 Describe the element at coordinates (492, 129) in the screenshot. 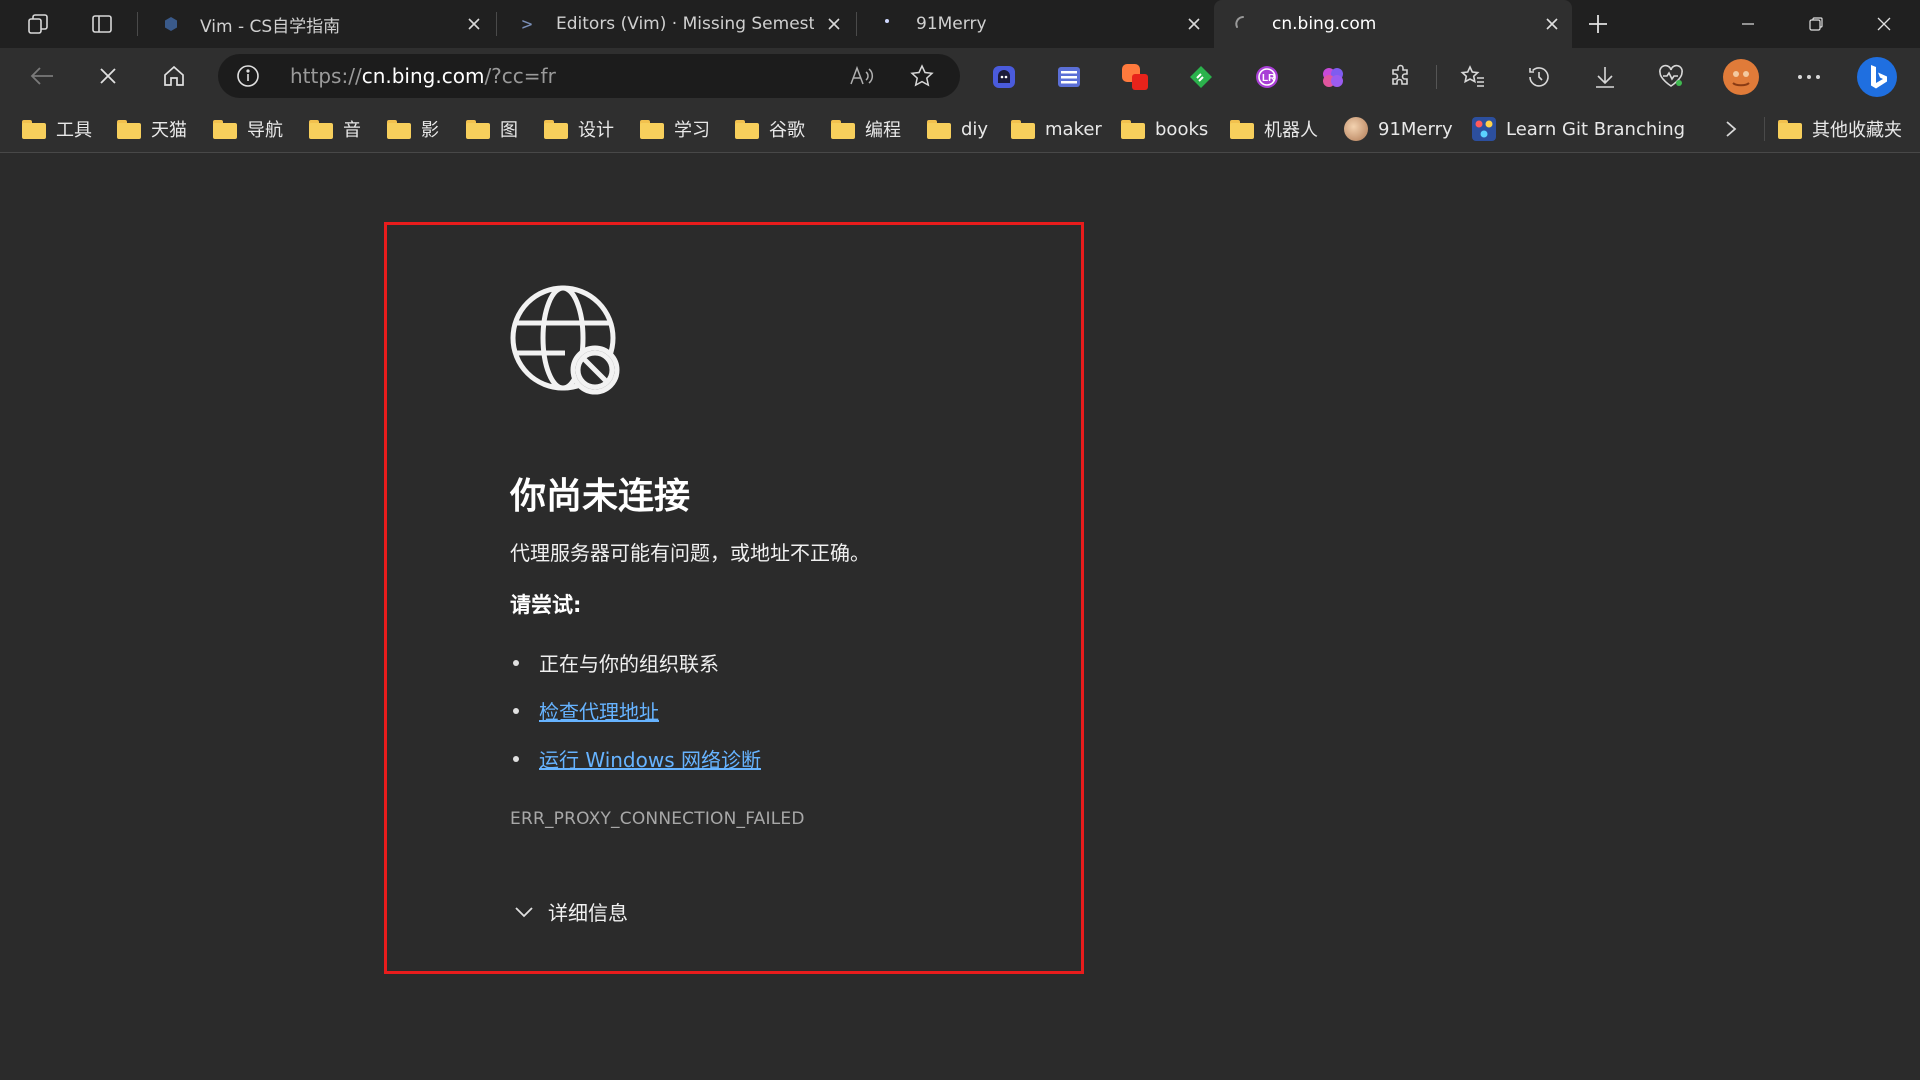

I see `bookmark-folder: 图` at that location.